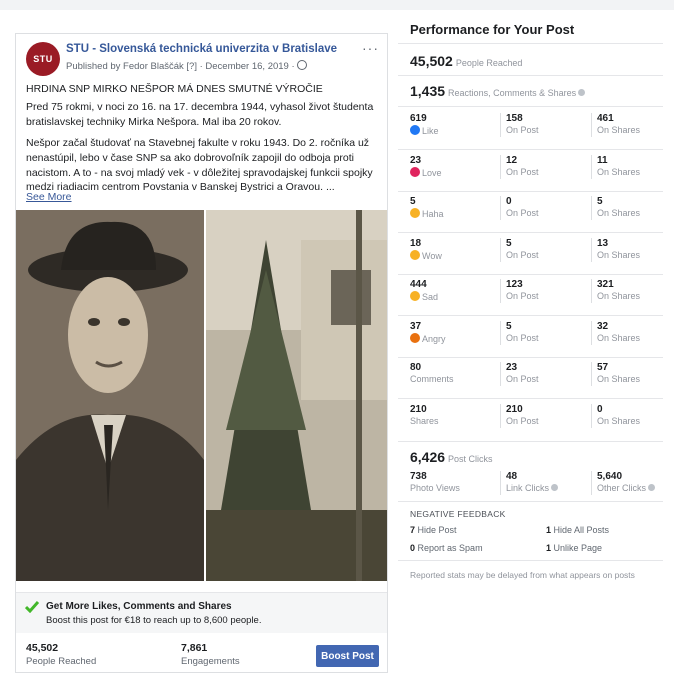 This screenshot has width=674, height=673. I want to click on on-shares-cell: 461 On Shares, so click(632, 125).